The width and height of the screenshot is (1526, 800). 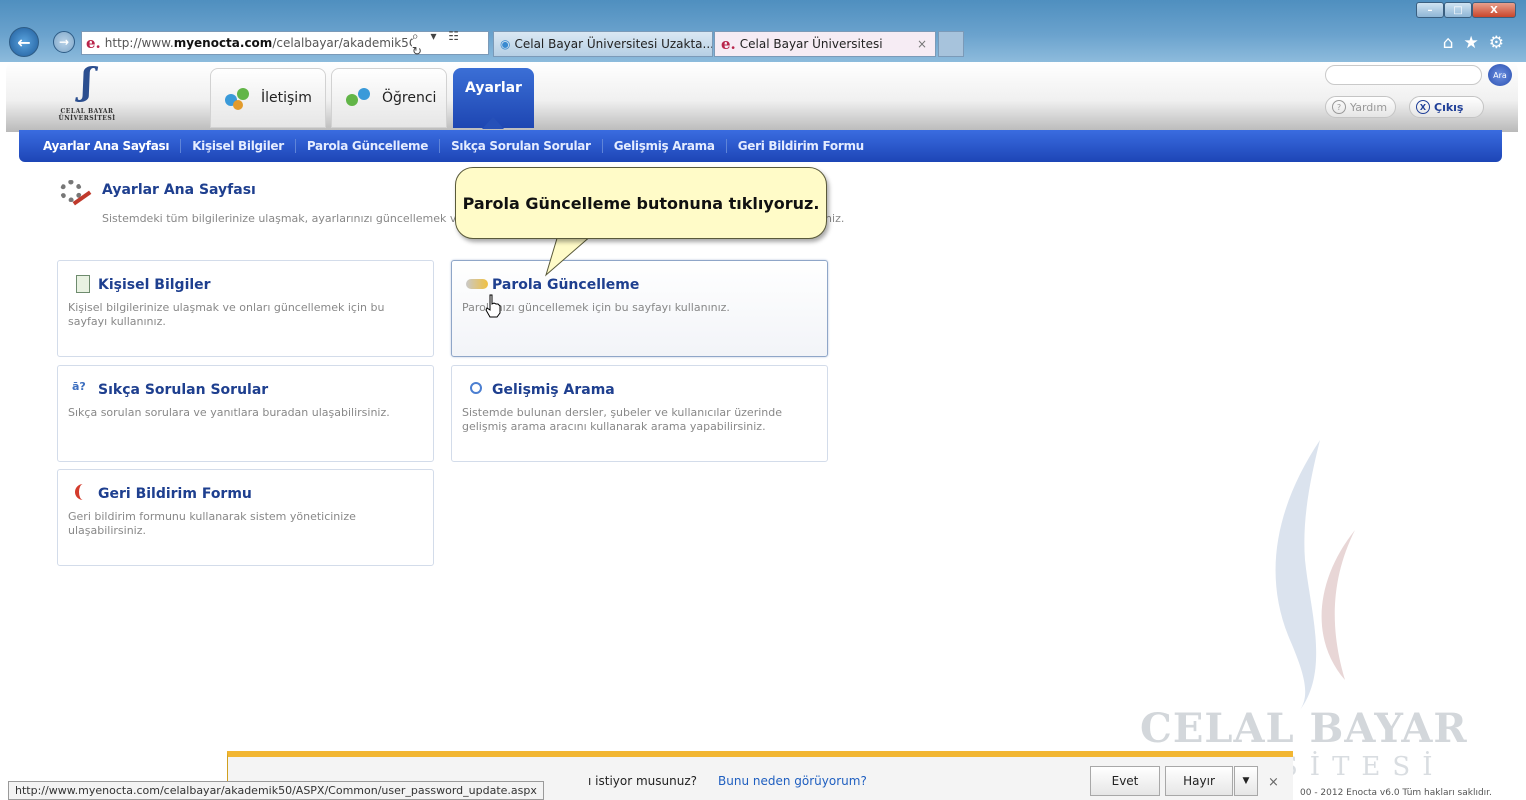 I want to click on hand-cursor-icon, so click(x=493, y=306).